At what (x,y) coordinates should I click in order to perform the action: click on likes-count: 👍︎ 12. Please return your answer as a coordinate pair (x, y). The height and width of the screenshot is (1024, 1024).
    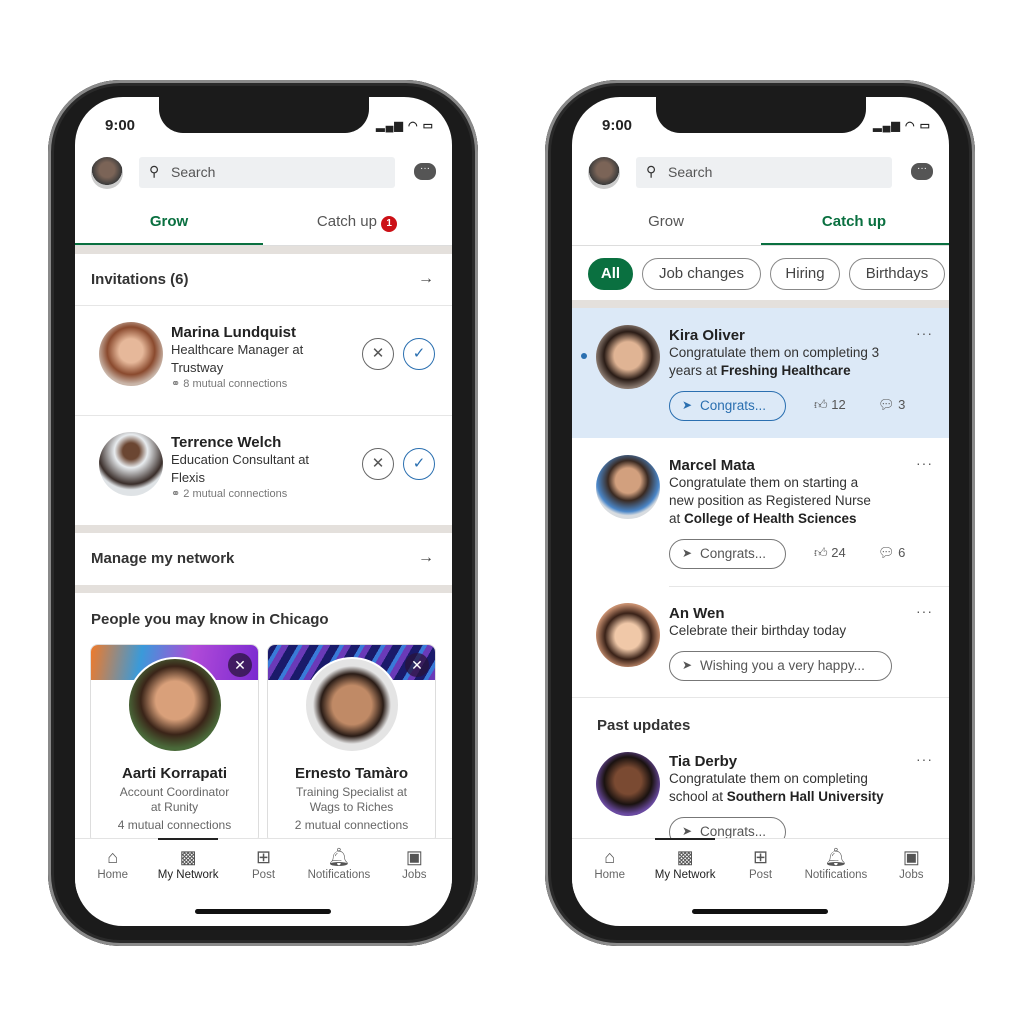
    Looking at the image, I should click on (830, 405).